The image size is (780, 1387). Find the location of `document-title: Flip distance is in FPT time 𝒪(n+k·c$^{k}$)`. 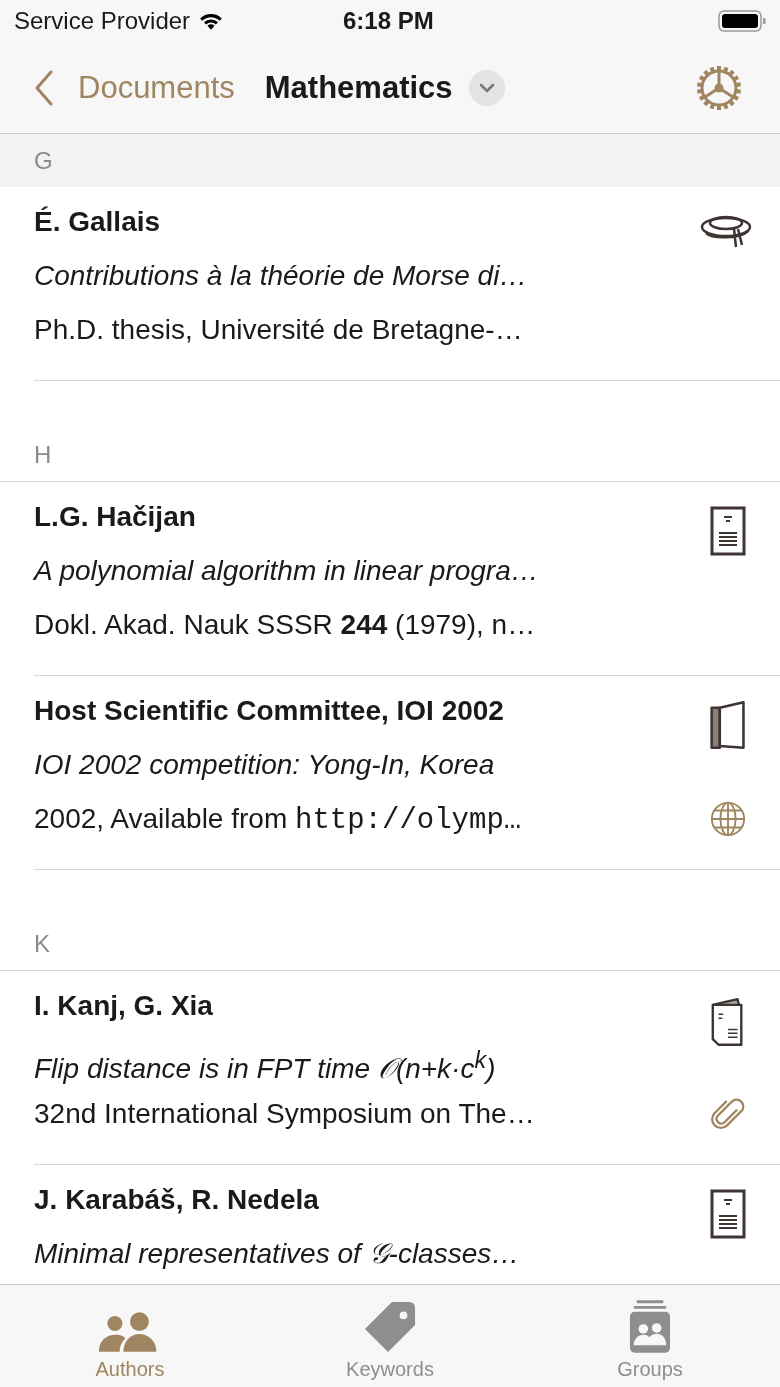

document-title: Flip distance is in FPT time 𝒪(n+k·c$^{k}$) is located at coordinates (265, 1066).